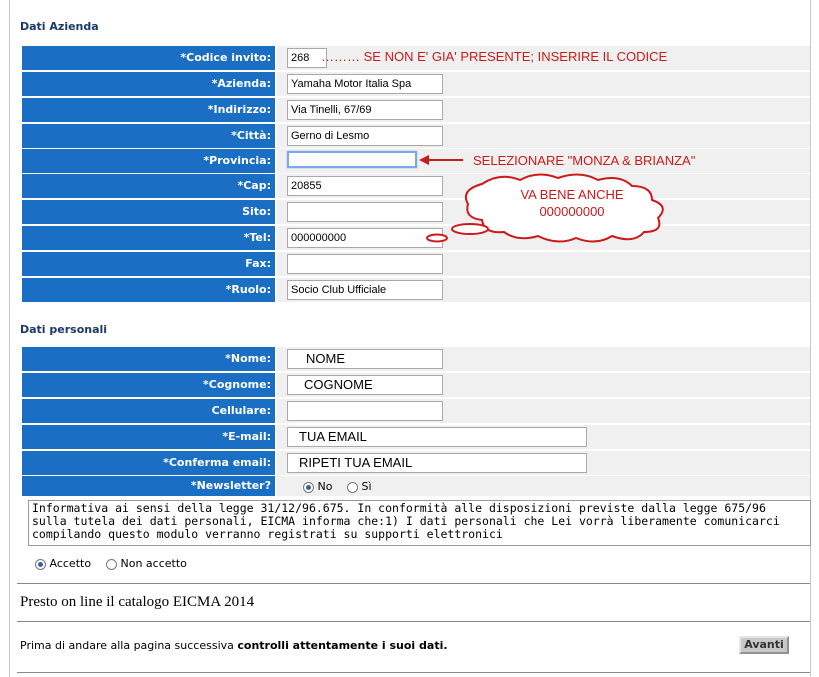  Describe the element at coordinates (40, 564) in the screenshot. I see `privacy-accept-radio` at that location.